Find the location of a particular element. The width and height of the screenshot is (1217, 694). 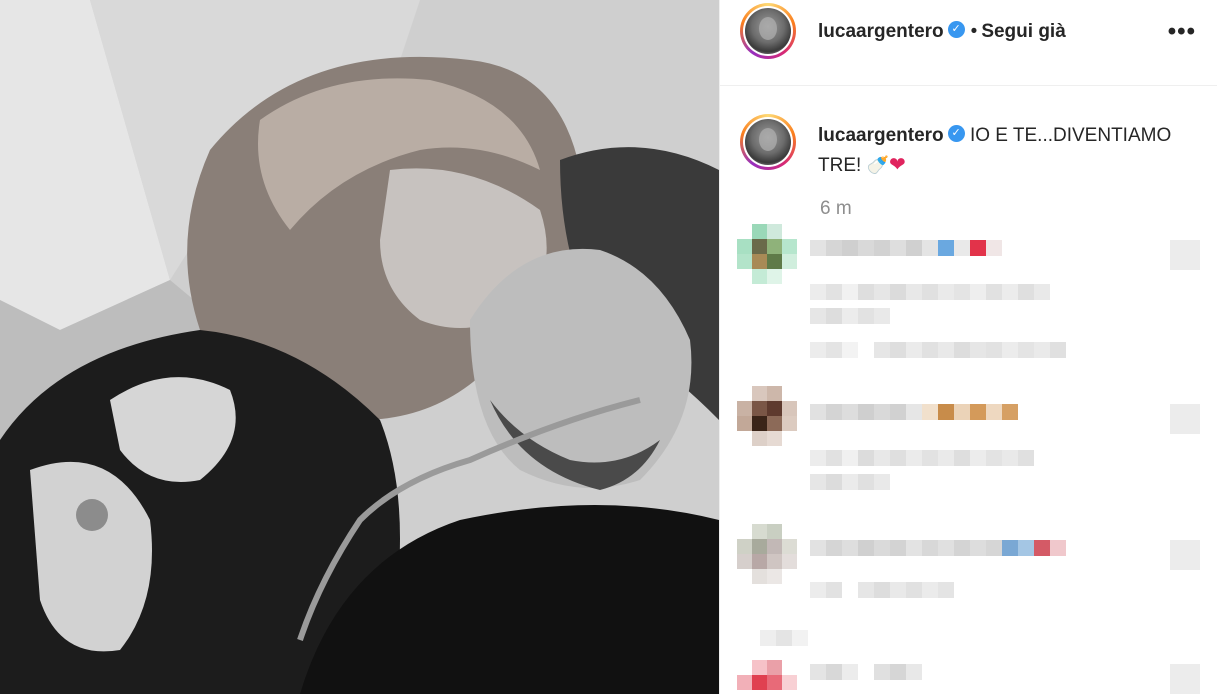

following-button: Segui già is located at coordinates (1023, 31).